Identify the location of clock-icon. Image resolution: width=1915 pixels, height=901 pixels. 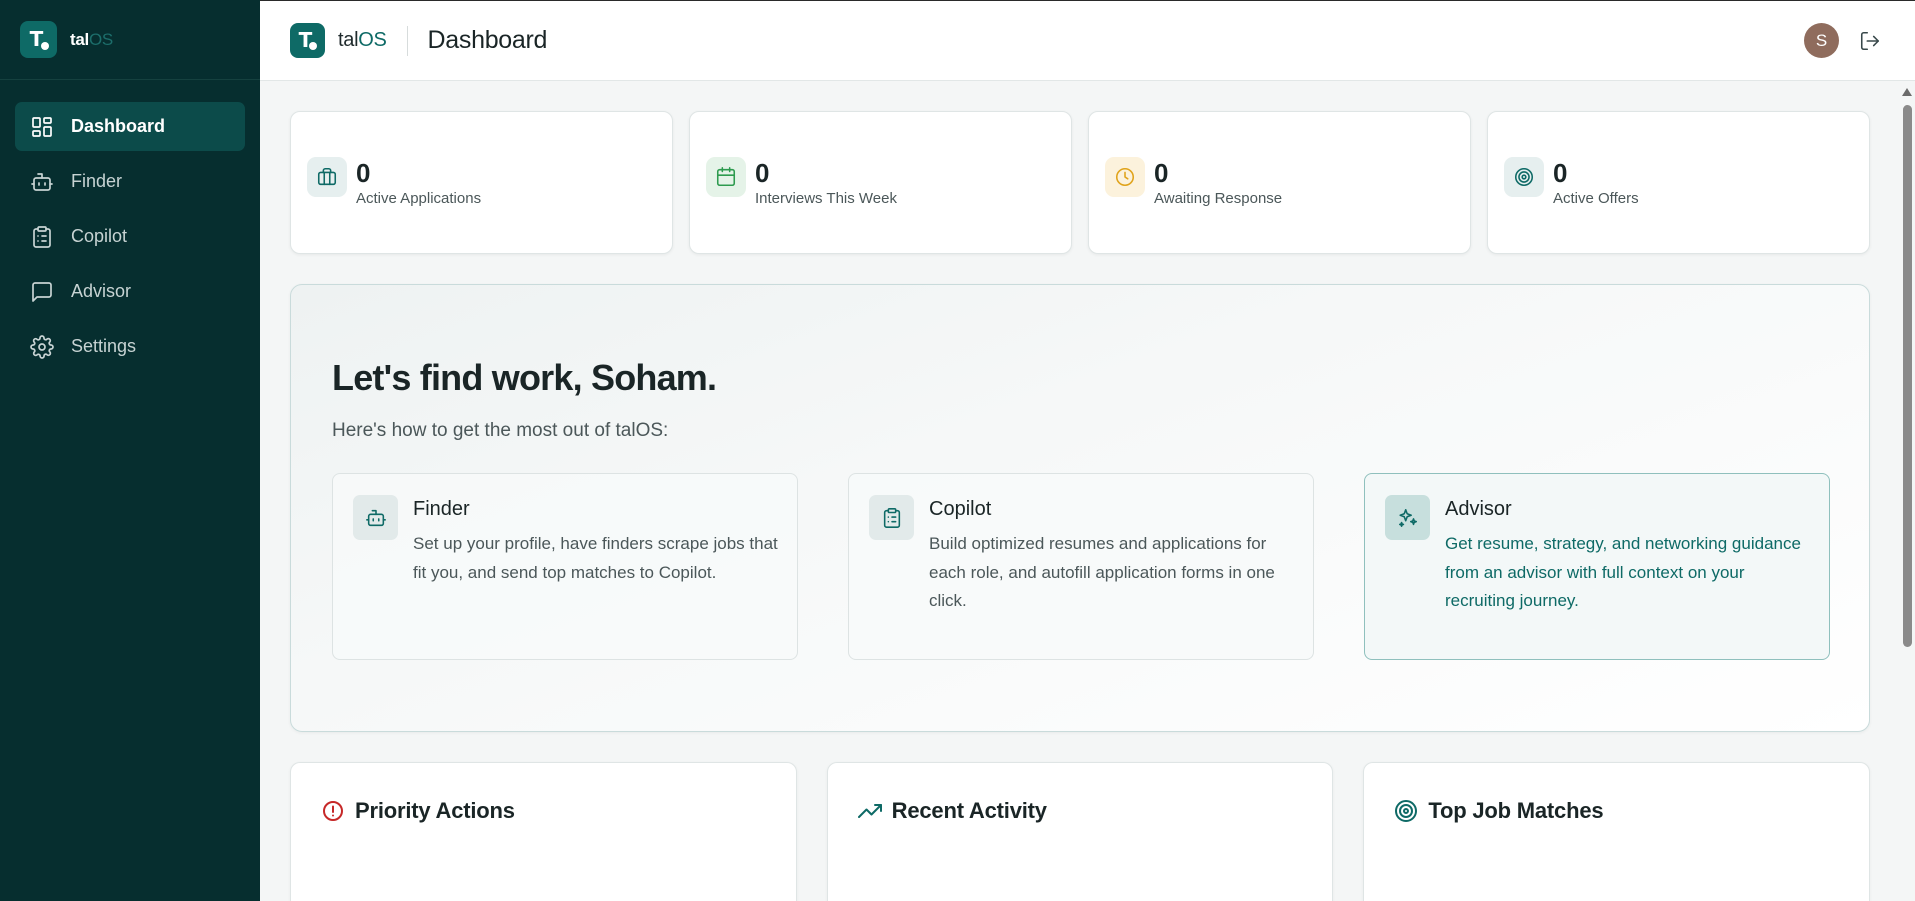
(1125, 176).